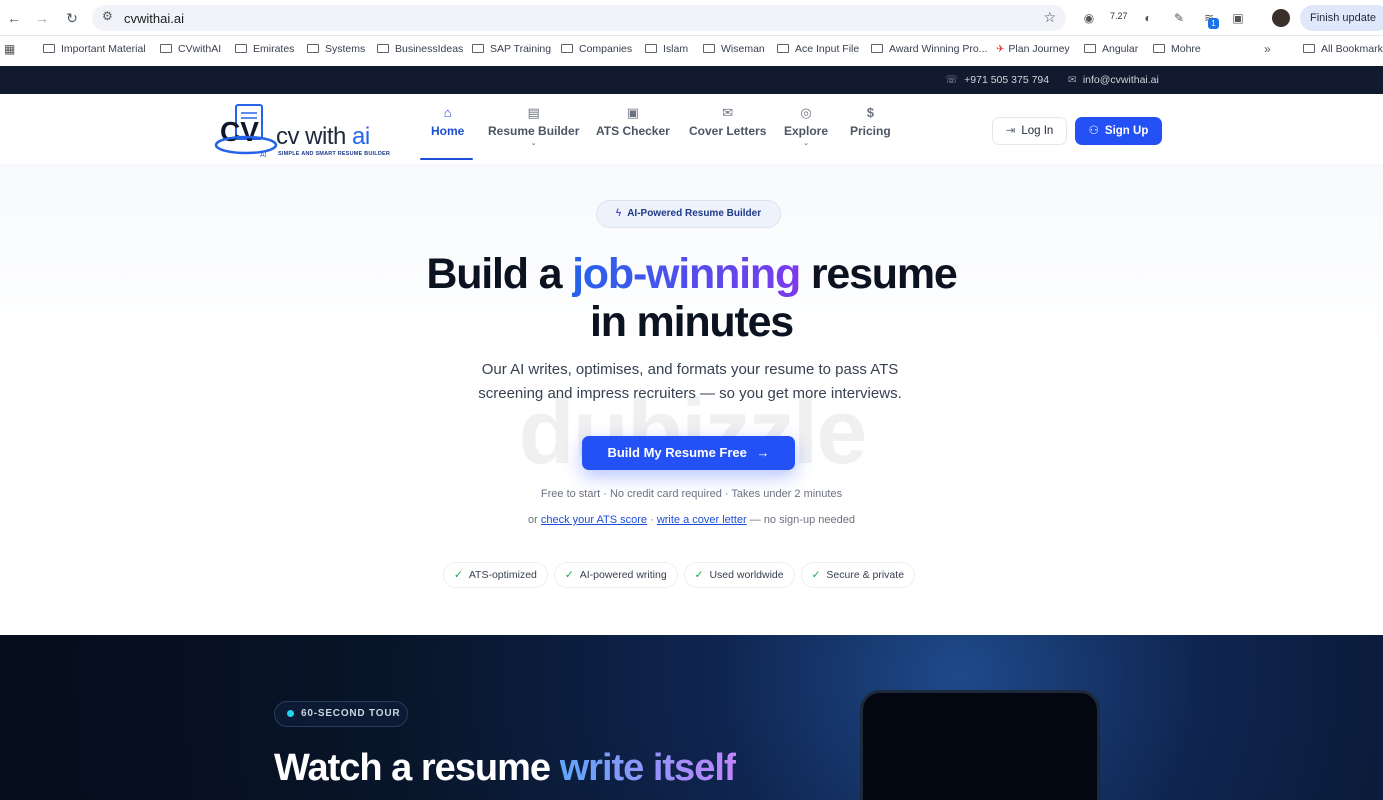 This screenshot has height=800, width=1383. What do you see at coordinates (997, 80) in the screenshot?
I see `phone-contact: ☏ +971 505 375 794` at bounding box center [997, 80].